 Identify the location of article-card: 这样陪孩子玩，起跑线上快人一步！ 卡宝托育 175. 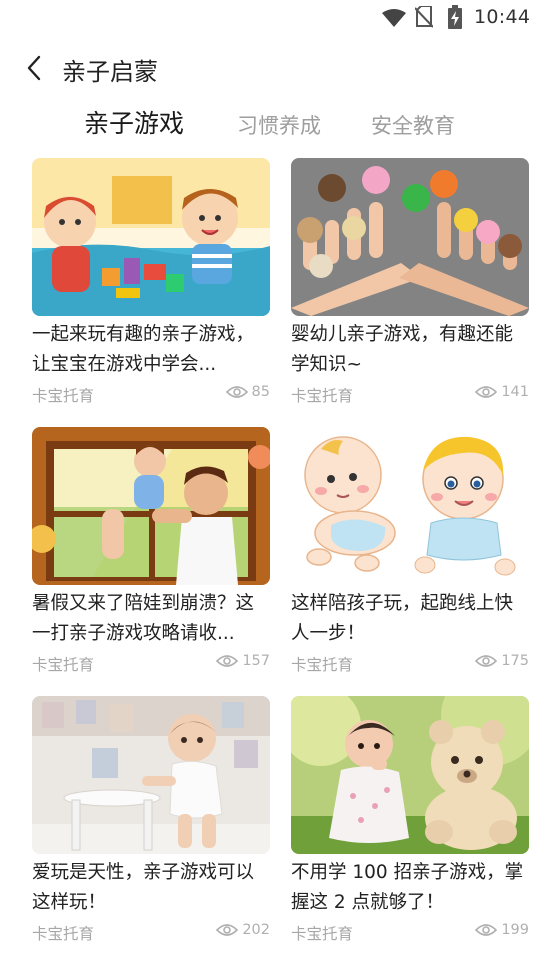
(410, 557).